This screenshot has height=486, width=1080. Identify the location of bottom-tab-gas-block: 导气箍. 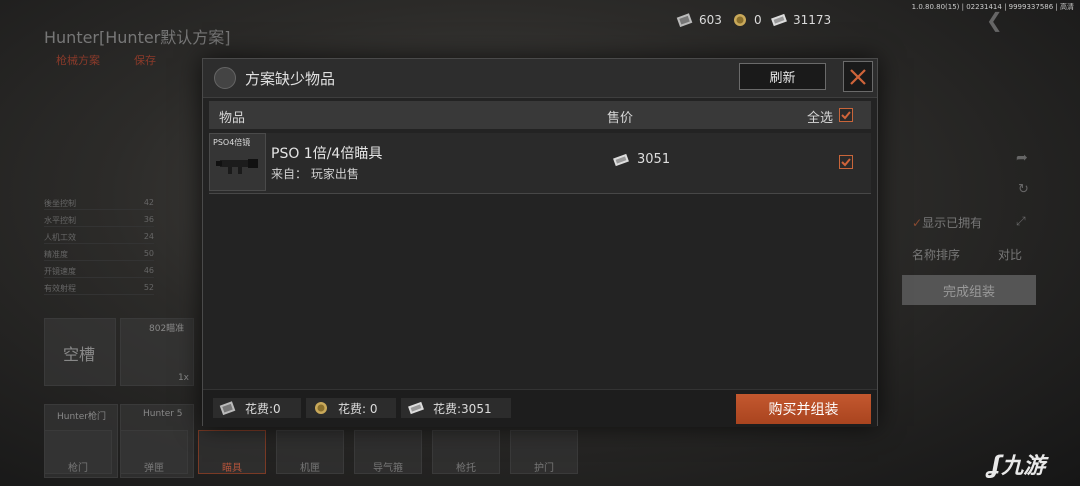
(388, 452).